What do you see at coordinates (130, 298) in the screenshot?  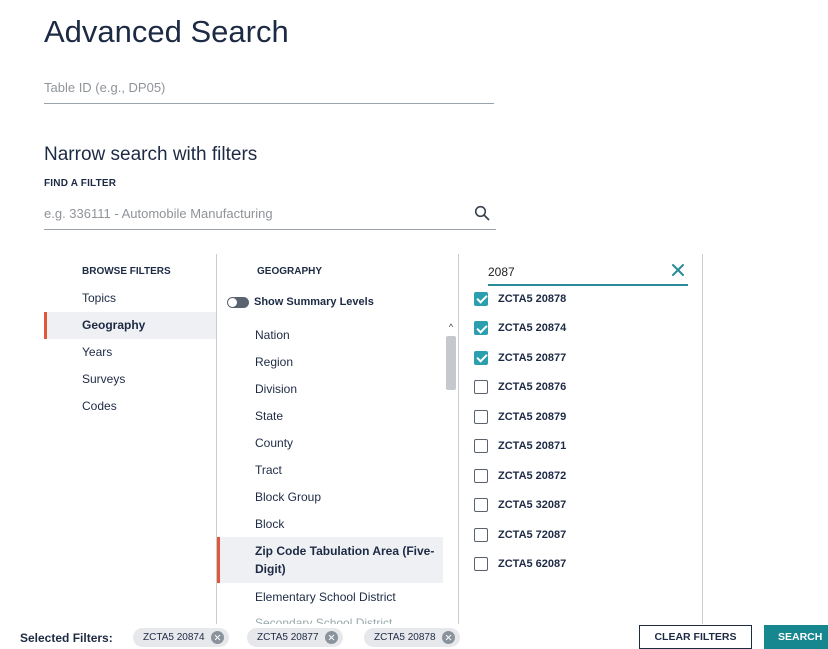 I see `browse-item-topics: Topics` at bounding box center [130, 298].